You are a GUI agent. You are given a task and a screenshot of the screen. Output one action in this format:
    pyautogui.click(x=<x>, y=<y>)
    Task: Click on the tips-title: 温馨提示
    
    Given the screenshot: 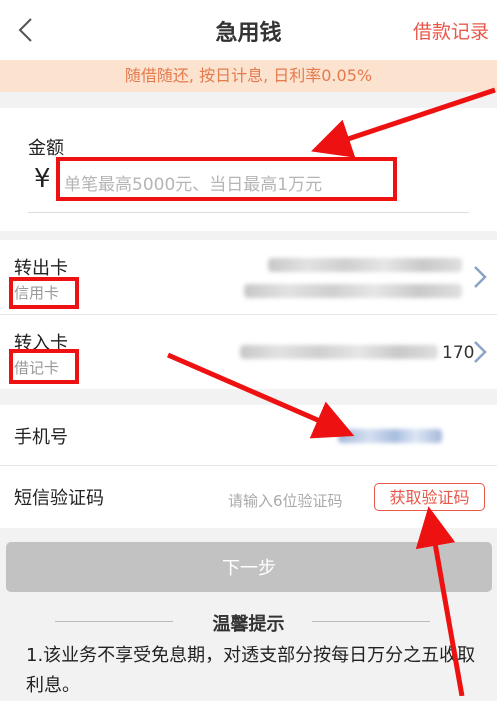 What is the action you would take?
    pyautogui.click(x=248, y=624)
    